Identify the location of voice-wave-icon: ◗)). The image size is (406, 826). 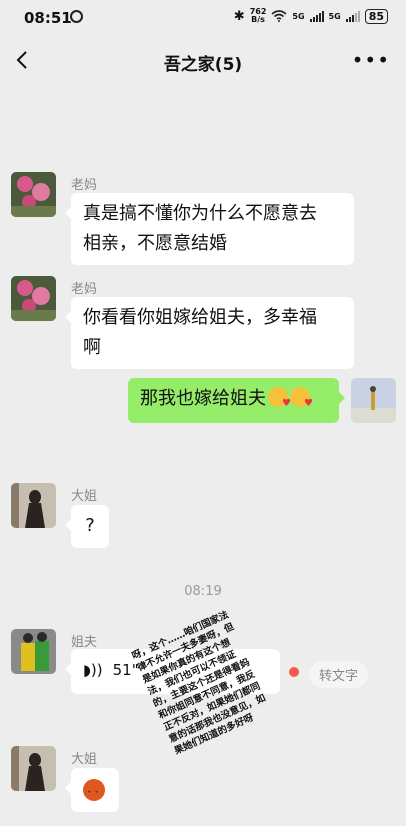
(93, 670).